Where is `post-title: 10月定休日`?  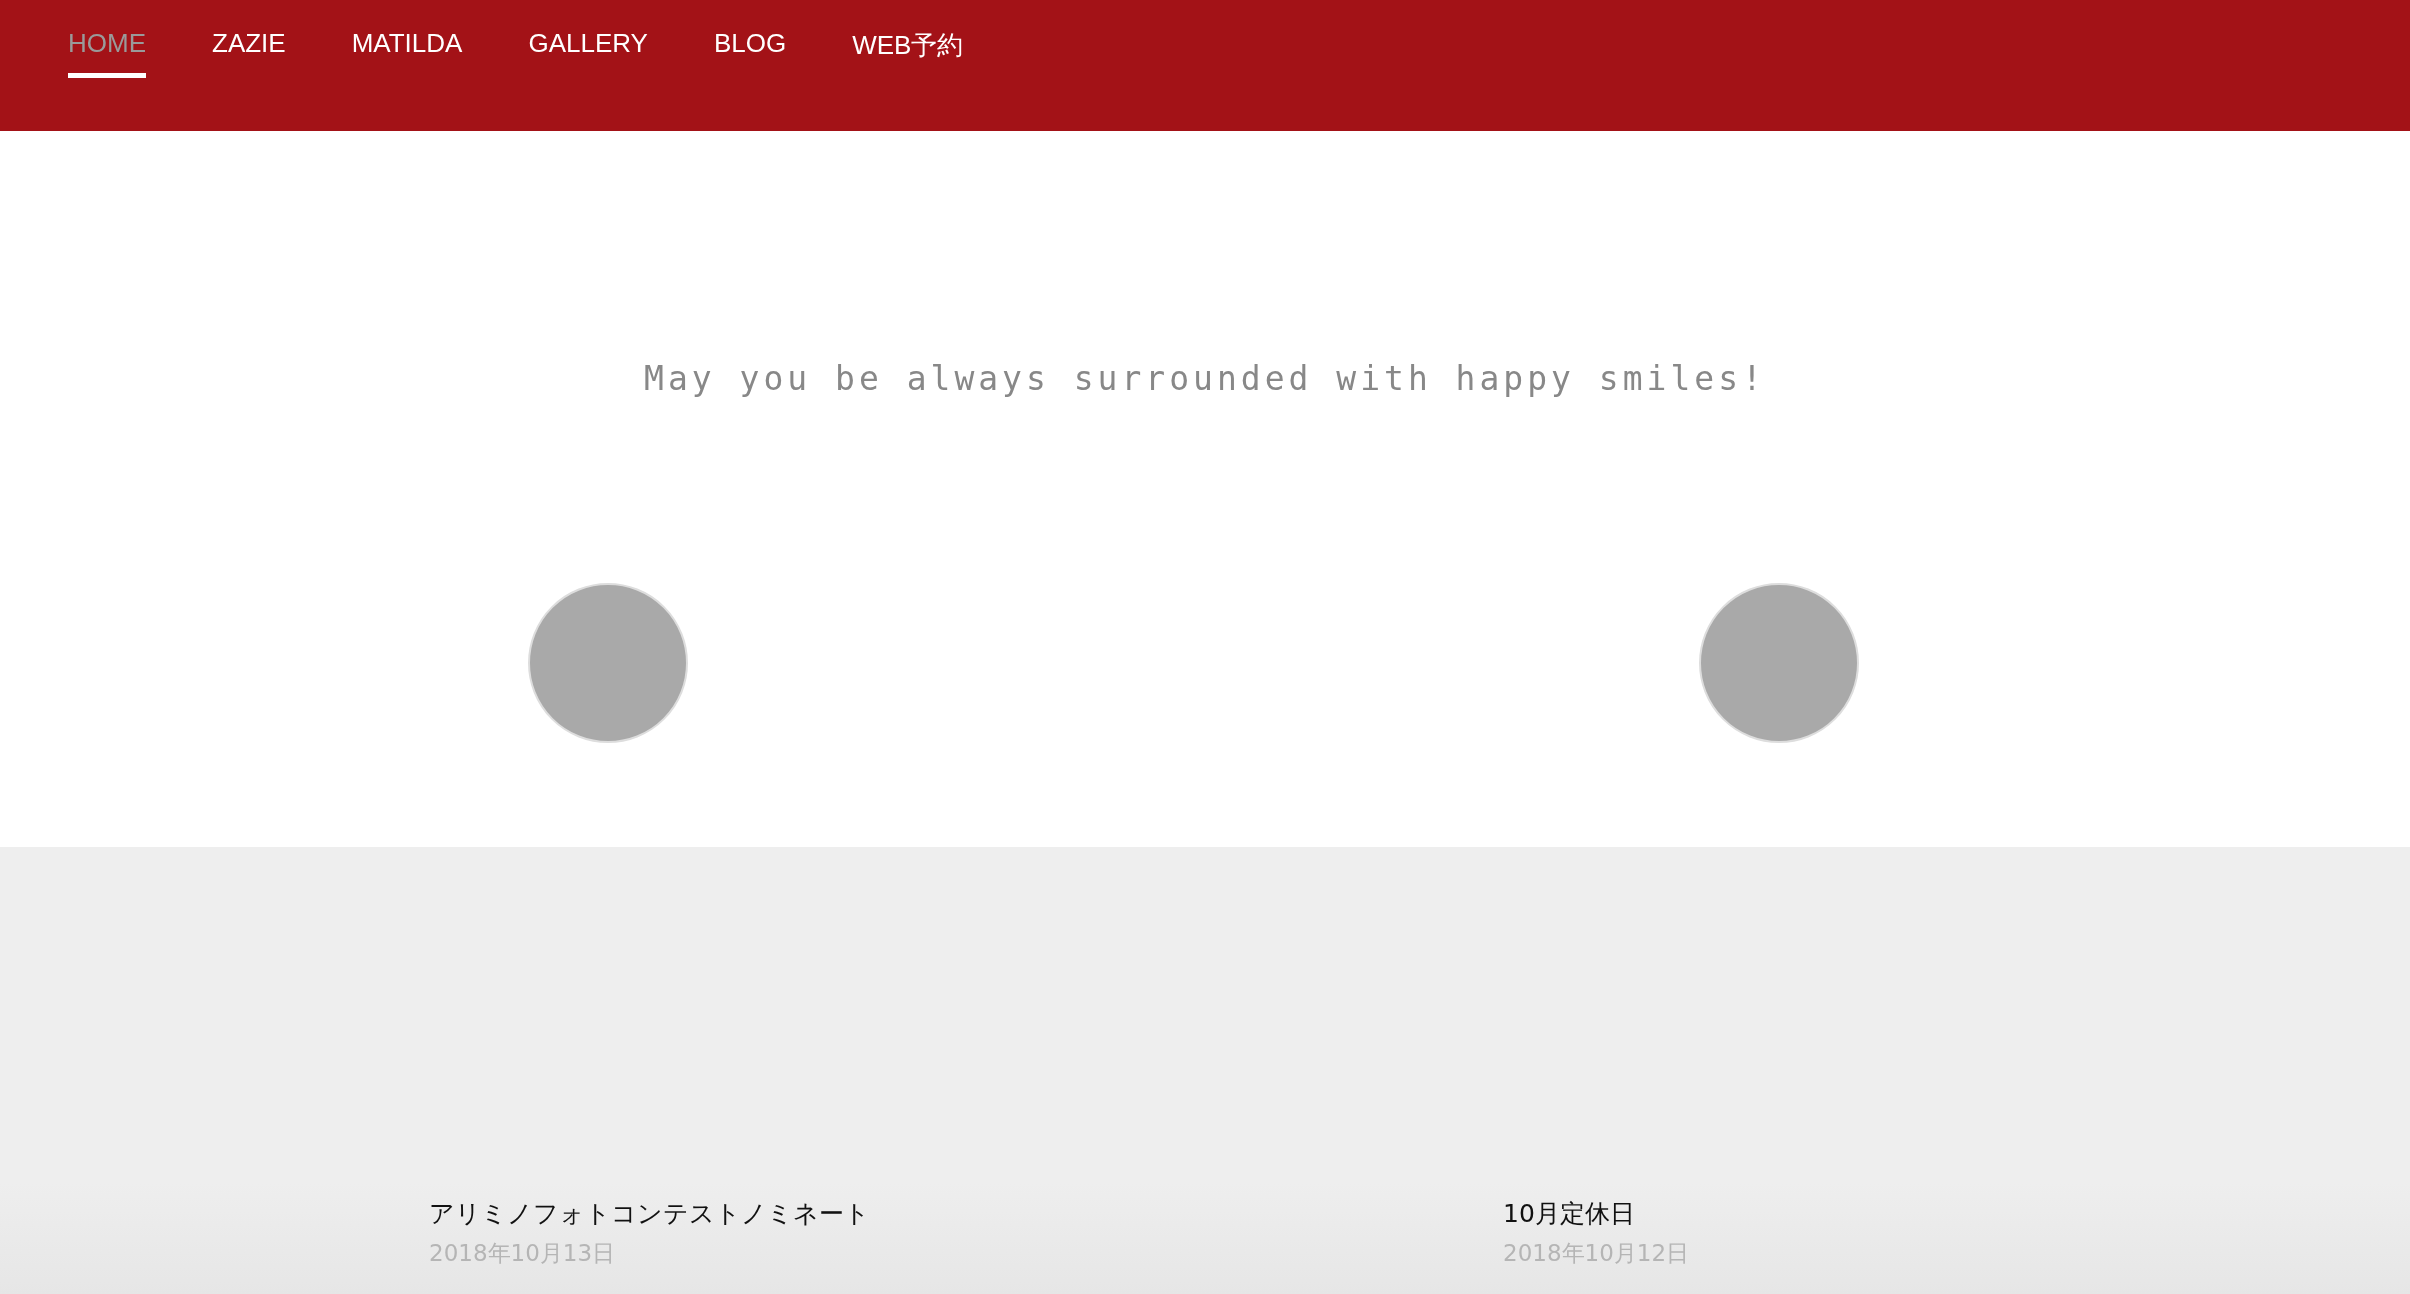 post-title: 10月定休日 is located at coordinates (1956, 1213).